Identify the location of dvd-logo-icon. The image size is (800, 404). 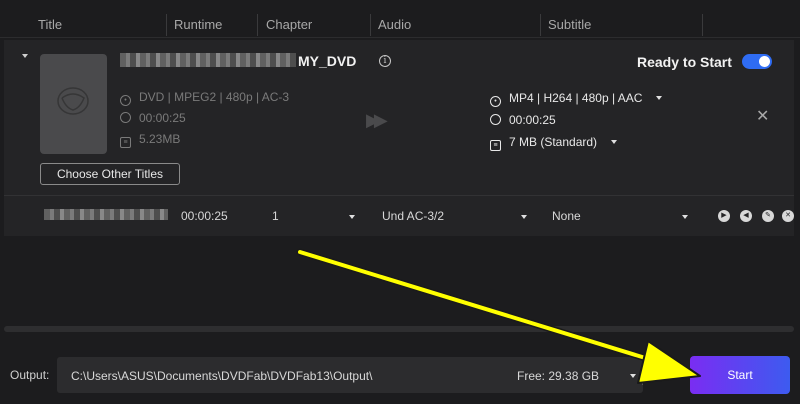
(73, 101).